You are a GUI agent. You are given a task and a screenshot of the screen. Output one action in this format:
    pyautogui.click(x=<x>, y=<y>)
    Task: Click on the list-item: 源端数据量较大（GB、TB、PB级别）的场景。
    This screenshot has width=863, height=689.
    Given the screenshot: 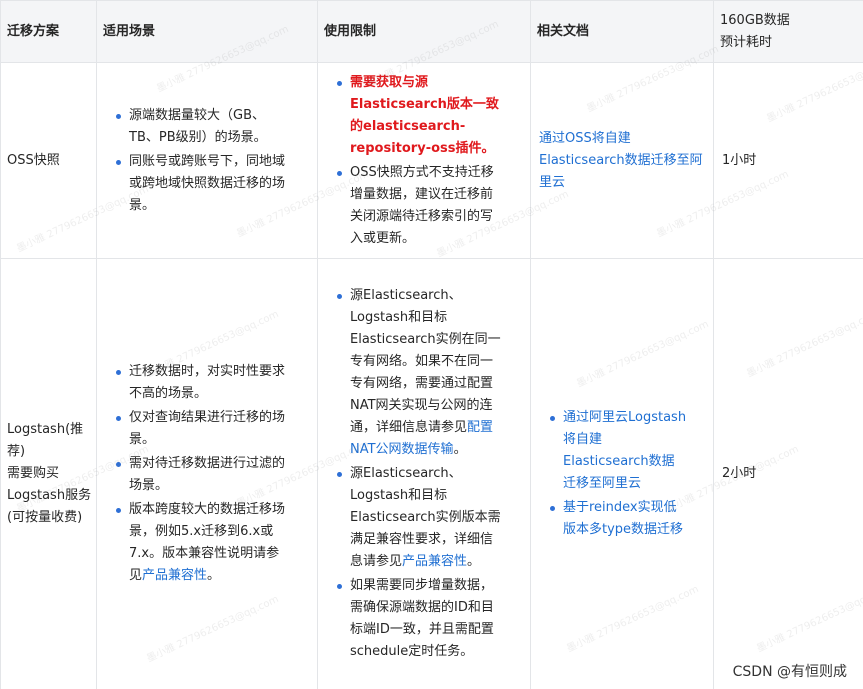 What is the action you would take?
    pyautogui.click(x=203, y=127)
    